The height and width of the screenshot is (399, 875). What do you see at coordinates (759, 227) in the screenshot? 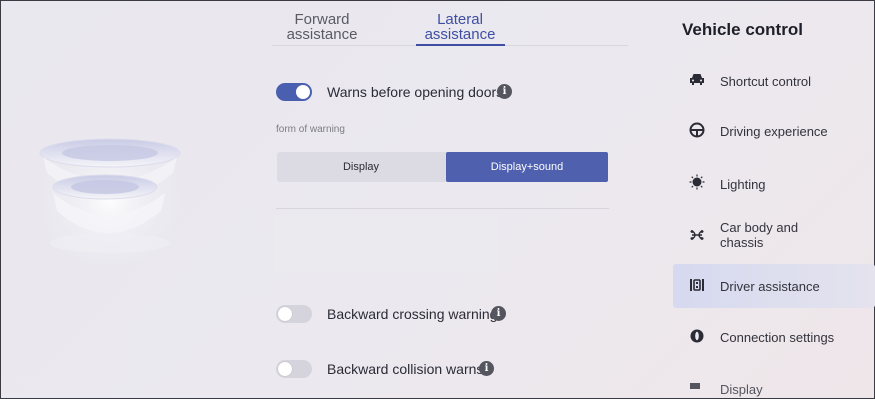
I see `nav-label-car-body-line1: Car body and` at bounding box center [759, 227].